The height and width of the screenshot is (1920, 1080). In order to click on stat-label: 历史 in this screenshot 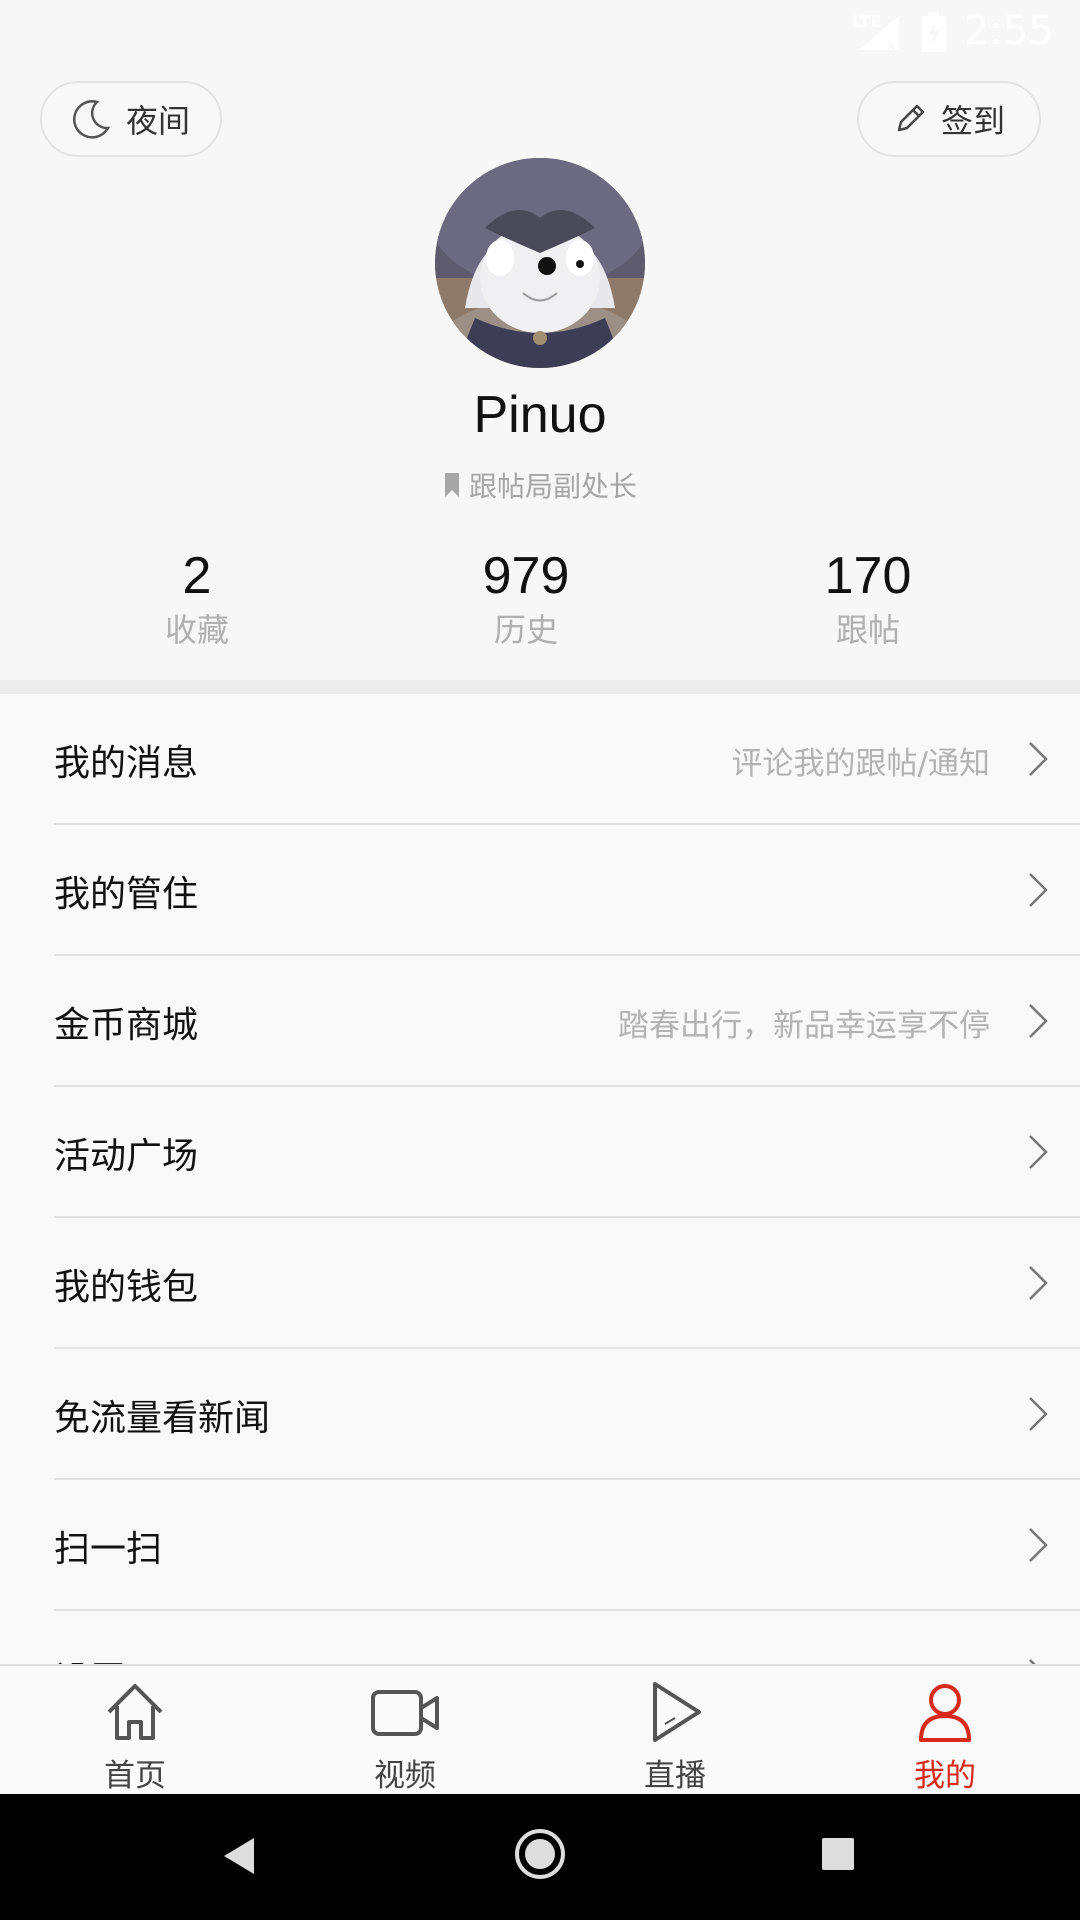, I will do `click(525, 630)`.